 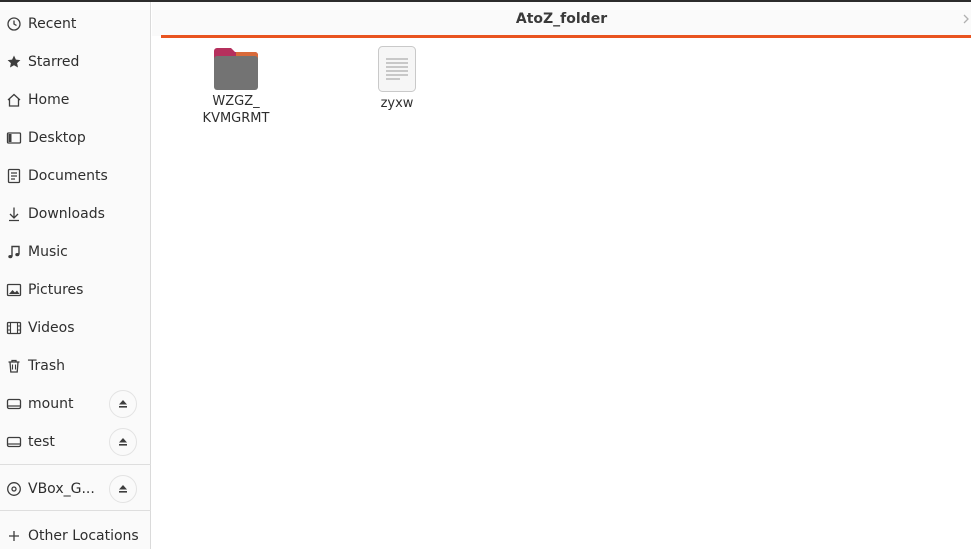 What do you see at coordinates (51, 404) in the screenshot?
I see `sidebar-item-label: mount` at bounding box center [51, 404].